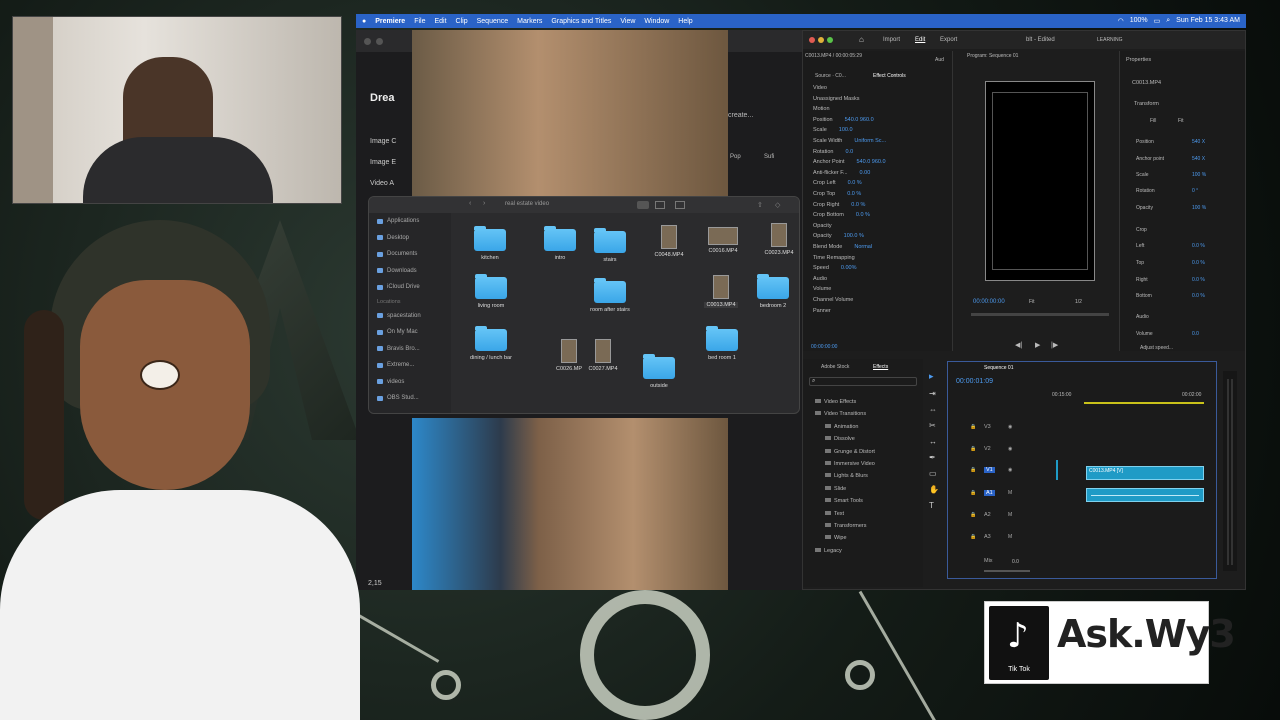 This screenshot has height=720, width=1280. Describe the element at coordinates (722, 343) in the screenshot. I see `folder-item: bed room 1` at that location.